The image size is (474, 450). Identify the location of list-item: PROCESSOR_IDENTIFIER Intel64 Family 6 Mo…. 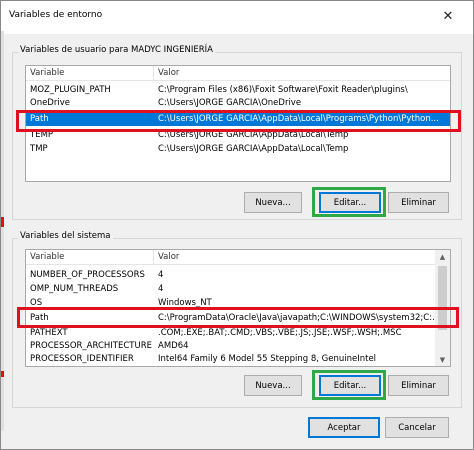
(238, 359).